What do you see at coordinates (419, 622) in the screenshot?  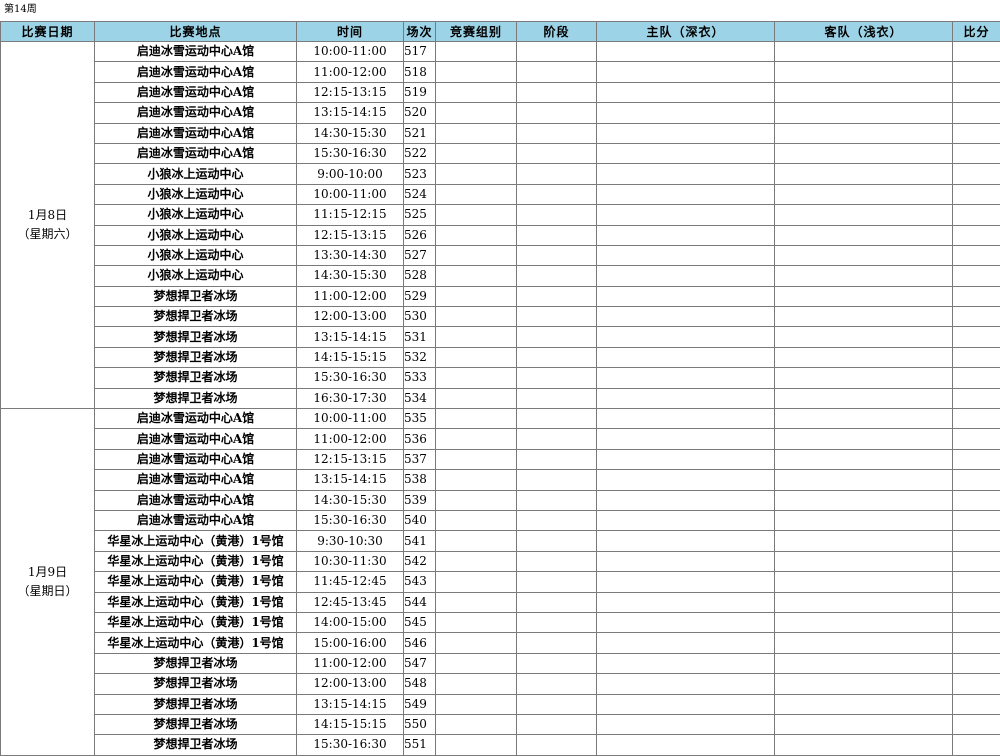 I see `match-number-cell: 545` at bounding box center [419, 622].